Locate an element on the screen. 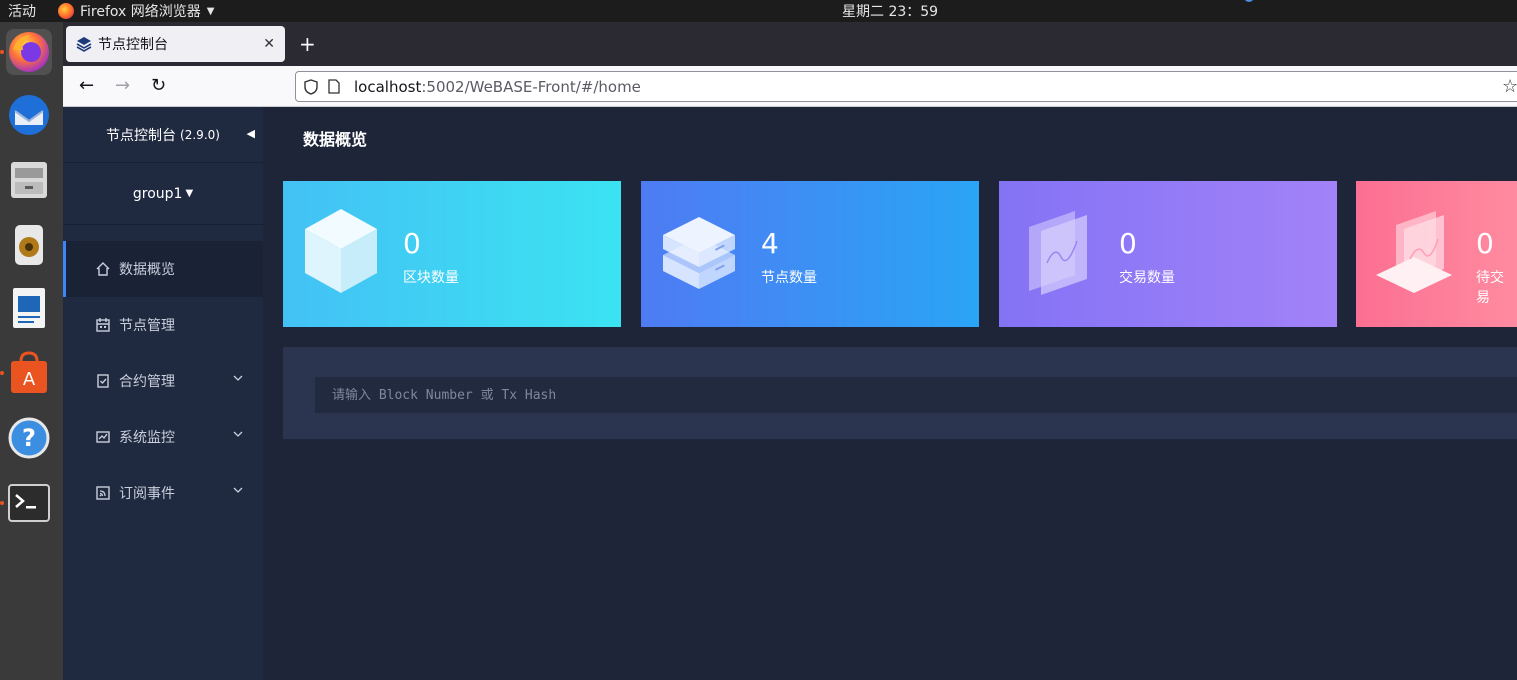 This screenshot has width=1517, height=680. calendar-icon is located at coordinates (103, 325).